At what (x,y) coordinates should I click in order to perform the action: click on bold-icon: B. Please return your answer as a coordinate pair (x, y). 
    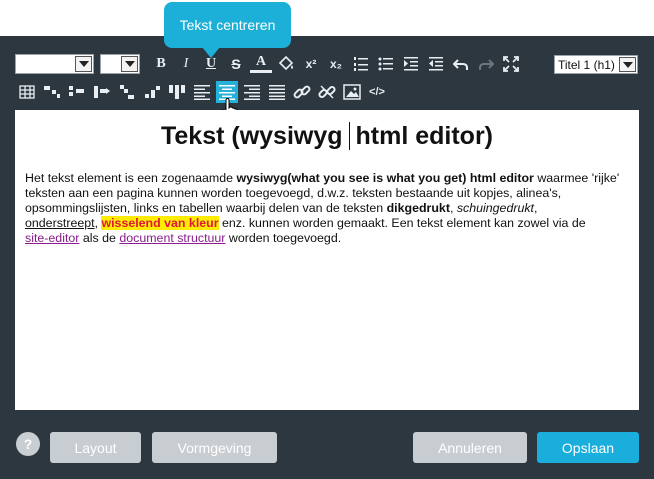
    Looking at the image, I should click on (161, 63).